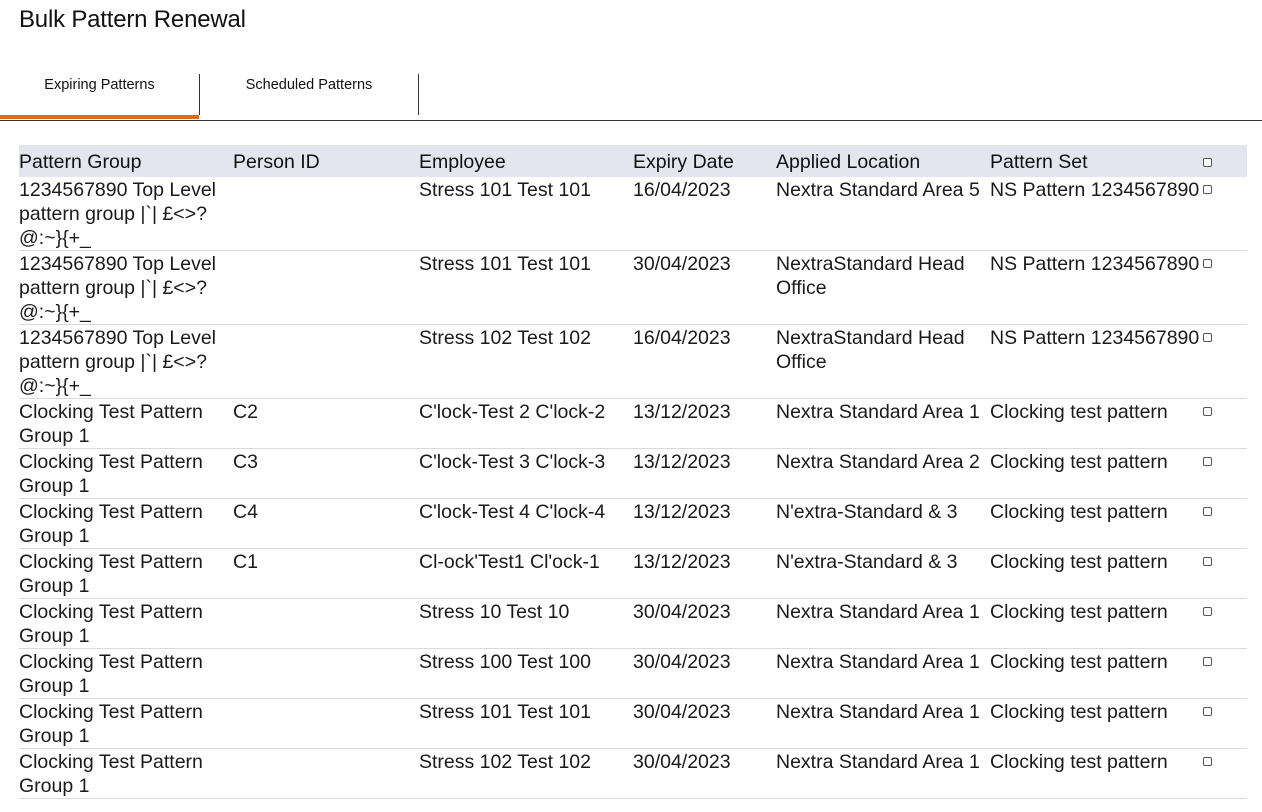  Describe the element at coordinates (704, 214) in the screenshot. I see `cell-expiry-date: 16/04/2023` at that location.